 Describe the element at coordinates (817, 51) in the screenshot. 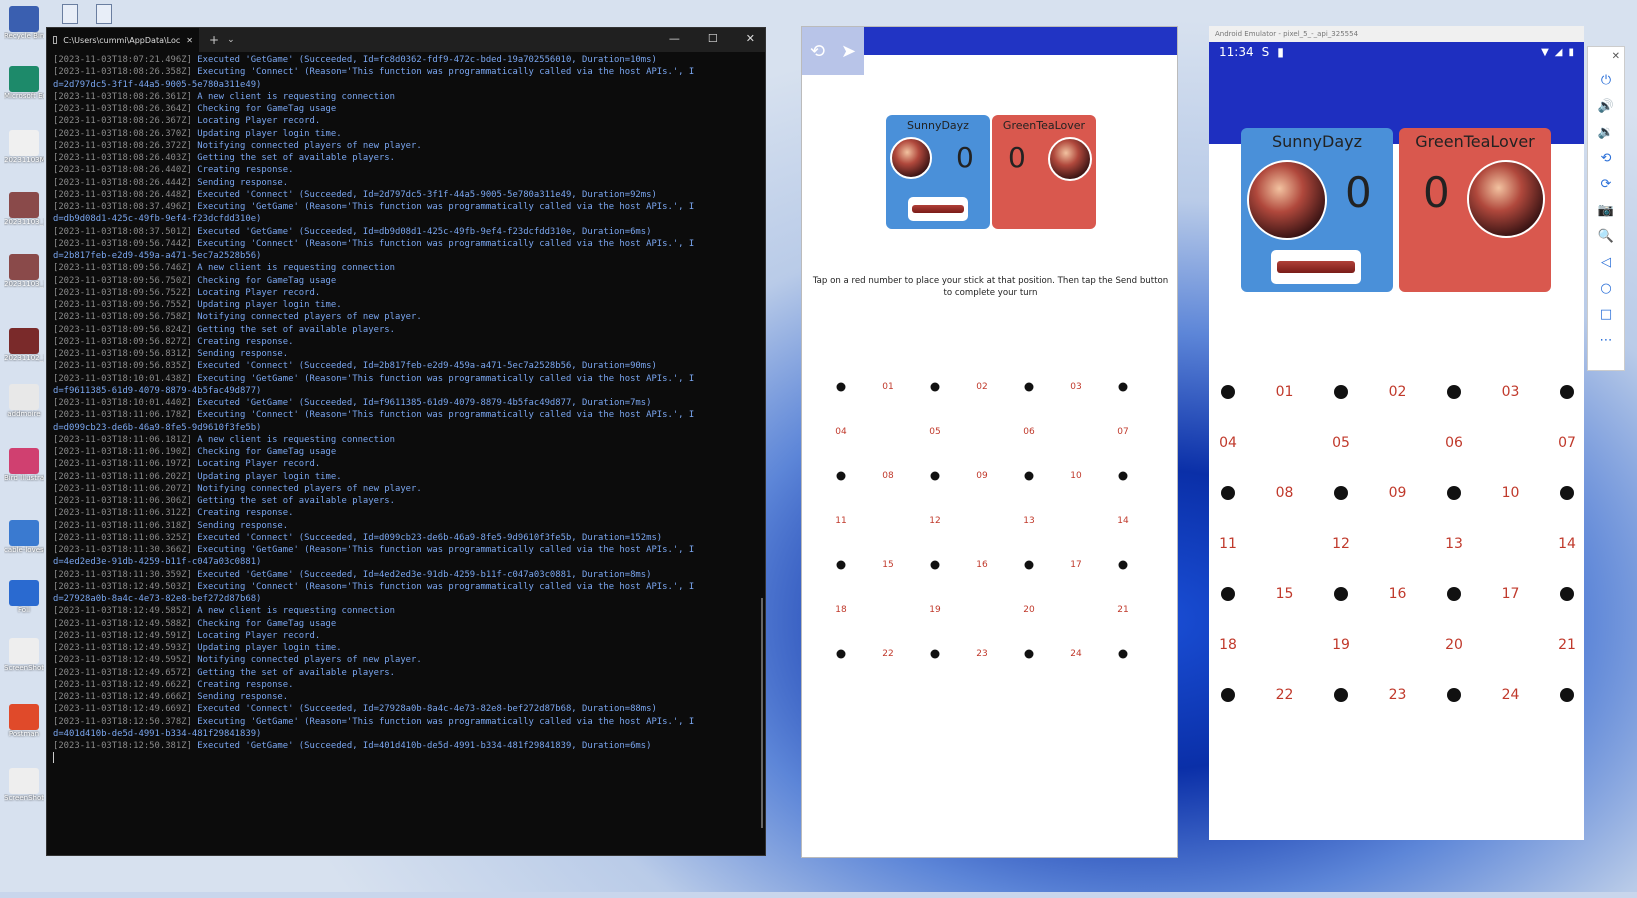

I see `refresh-icon: ⟲` at that location.